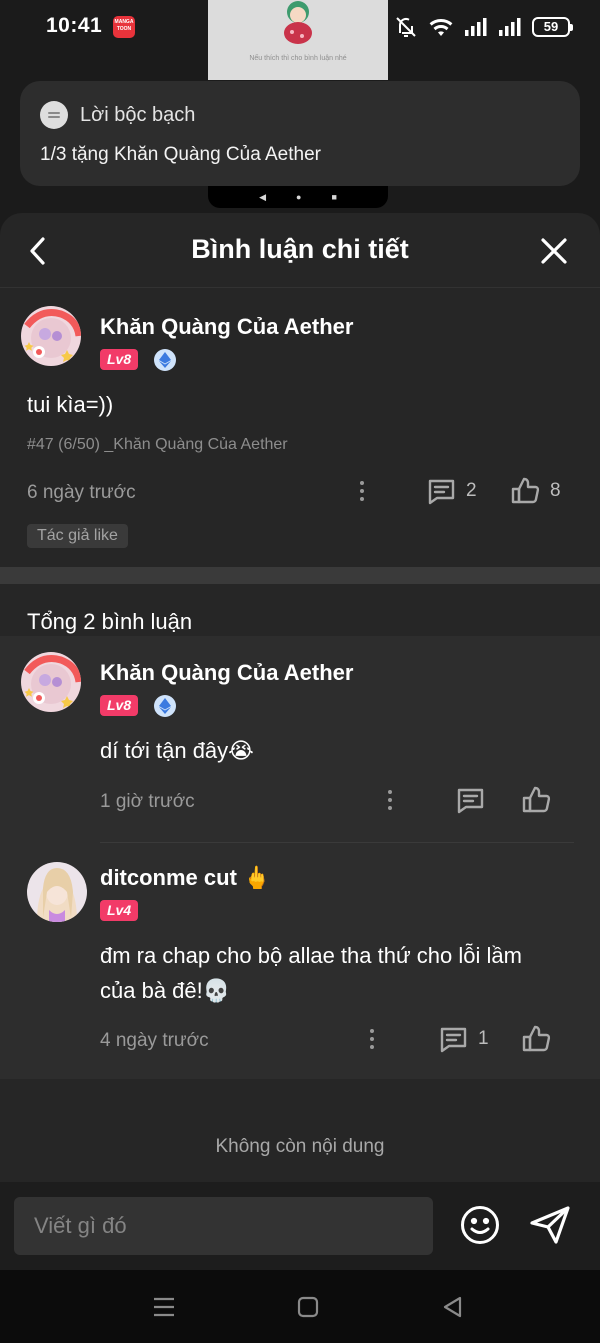 This screenshot has width=600, height=1343. Describe the element at coordinates (77, 536) in the screenshot. I see `author-liked-tag: Tác giả like` at that location.